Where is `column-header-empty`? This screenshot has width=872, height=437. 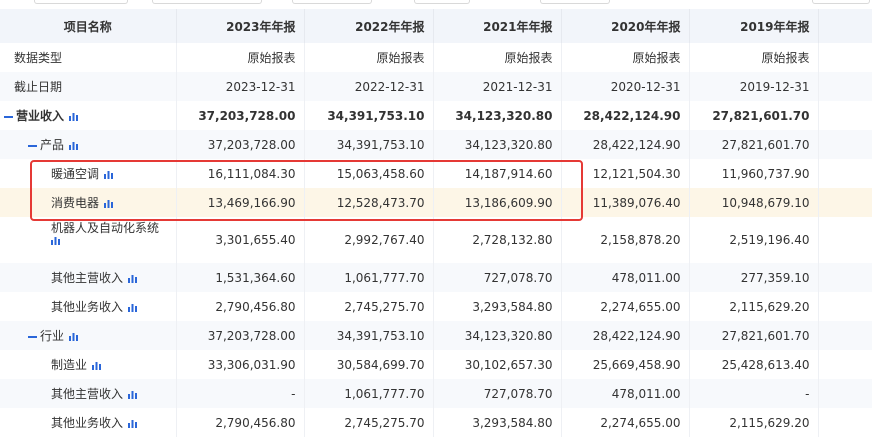
column-header-empty is located at coordinates (845, 26).